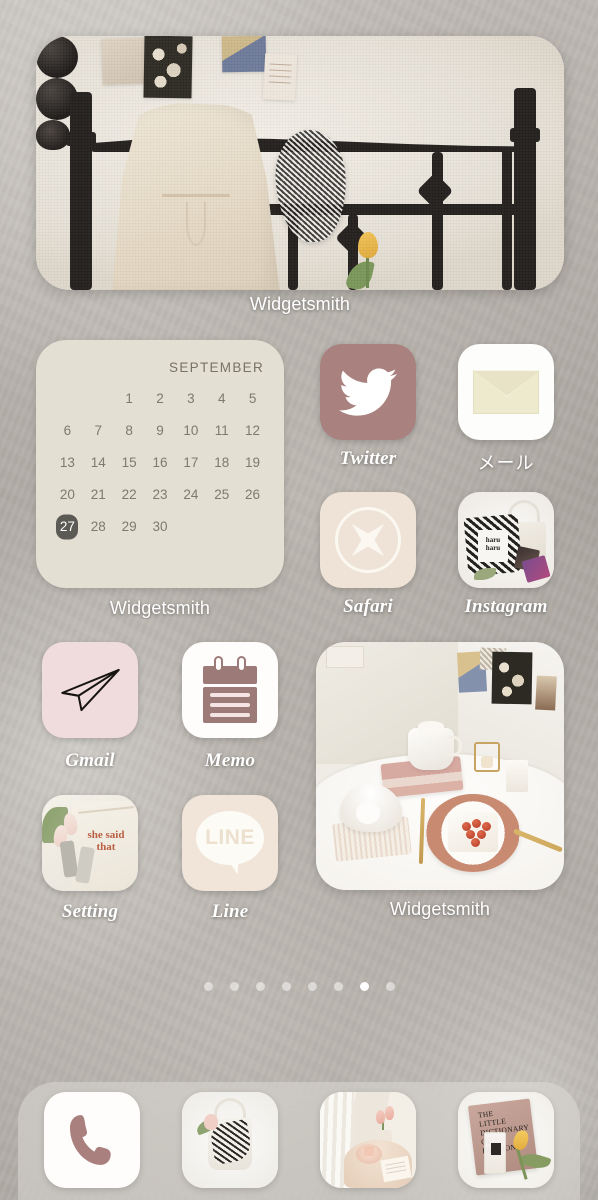 Image resolution: width=598 pixels, height=1200 pixels. Describe the element at coordinates (506, 606) in the screenshot. I see `app-label-instagram: Instagram` at that location.